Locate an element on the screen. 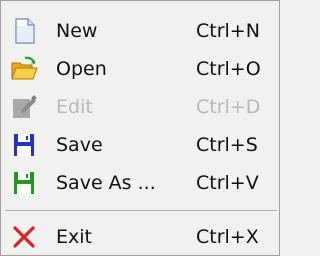 The width and height of the screenshot is (320, 256). save-as-icon is located at coordinates (24, 183).